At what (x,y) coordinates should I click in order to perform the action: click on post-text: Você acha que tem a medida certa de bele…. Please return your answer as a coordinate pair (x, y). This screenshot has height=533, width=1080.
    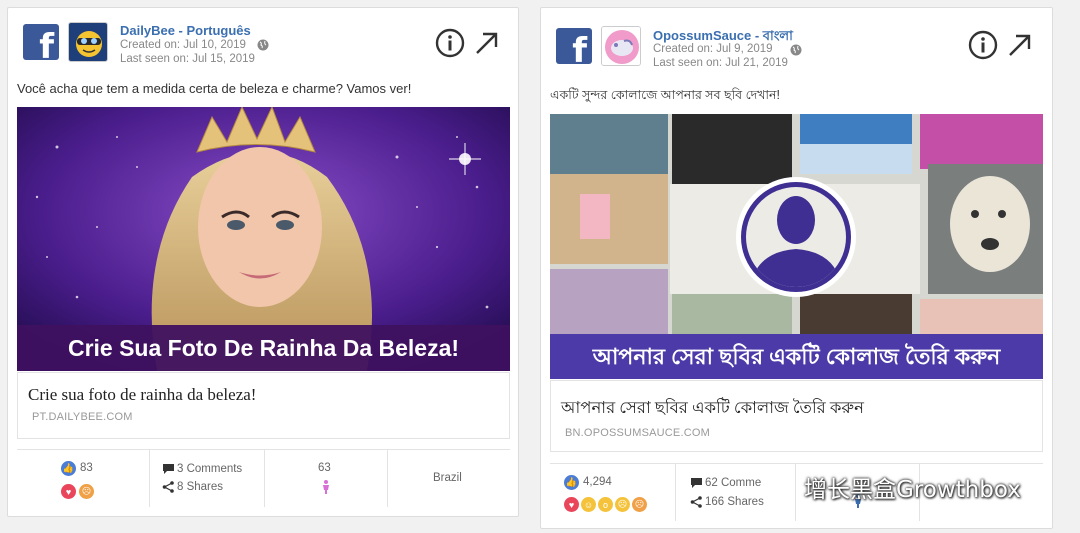
    Looking at the image, I should click on (214, 88).